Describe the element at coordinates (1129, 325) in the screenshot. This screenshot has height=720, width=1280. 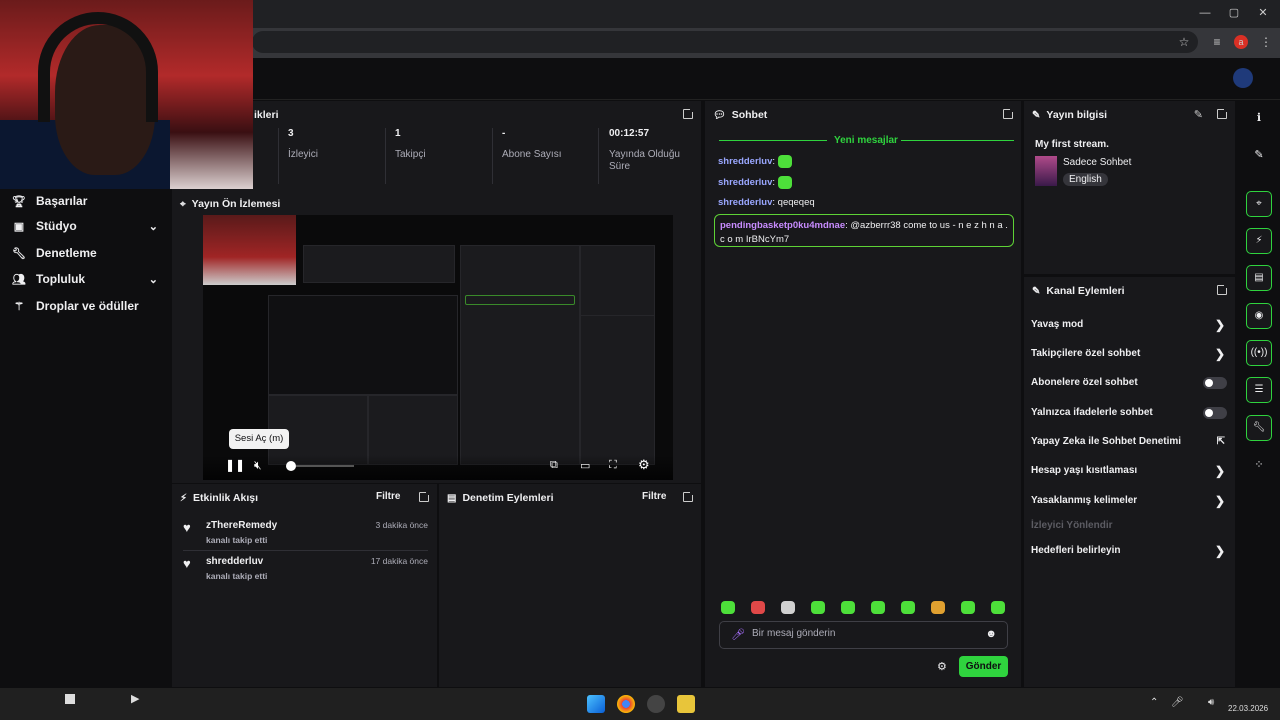
I see `slow-mode-item: Yavaş mod ❯` at that location.